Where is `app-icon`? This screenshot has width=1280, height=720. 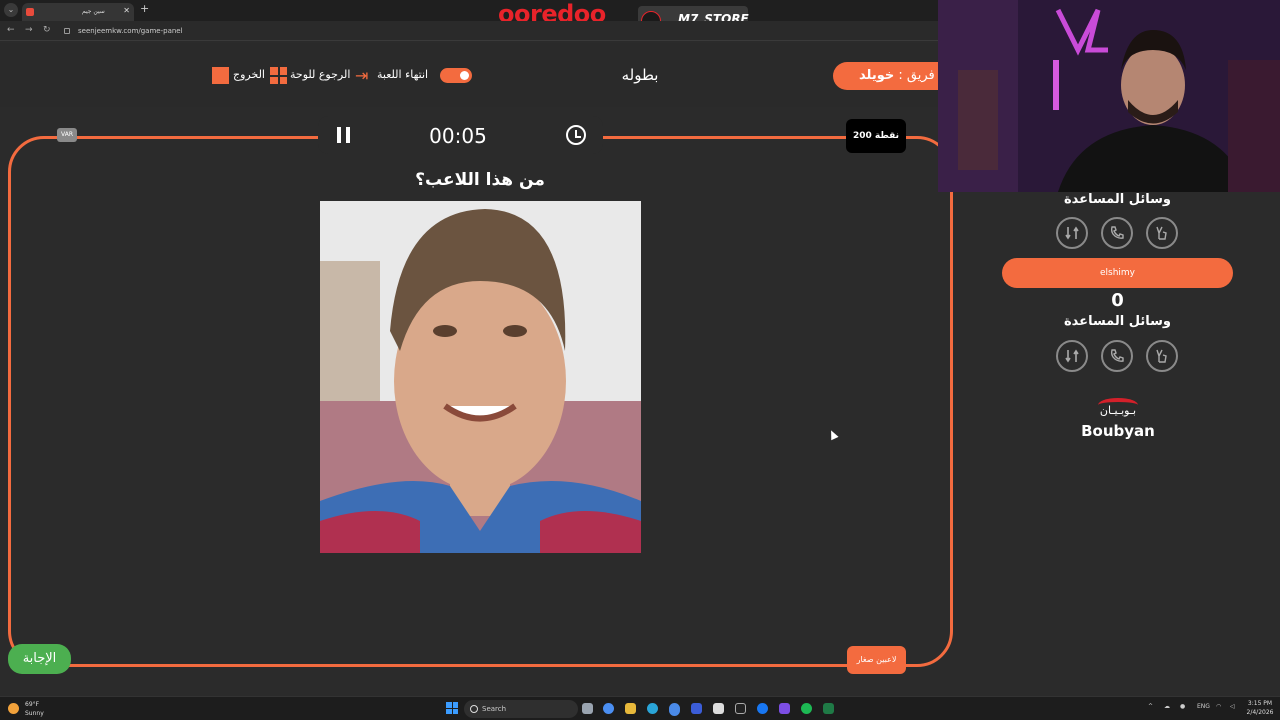 app-icon is located at coordinates (784, 708).